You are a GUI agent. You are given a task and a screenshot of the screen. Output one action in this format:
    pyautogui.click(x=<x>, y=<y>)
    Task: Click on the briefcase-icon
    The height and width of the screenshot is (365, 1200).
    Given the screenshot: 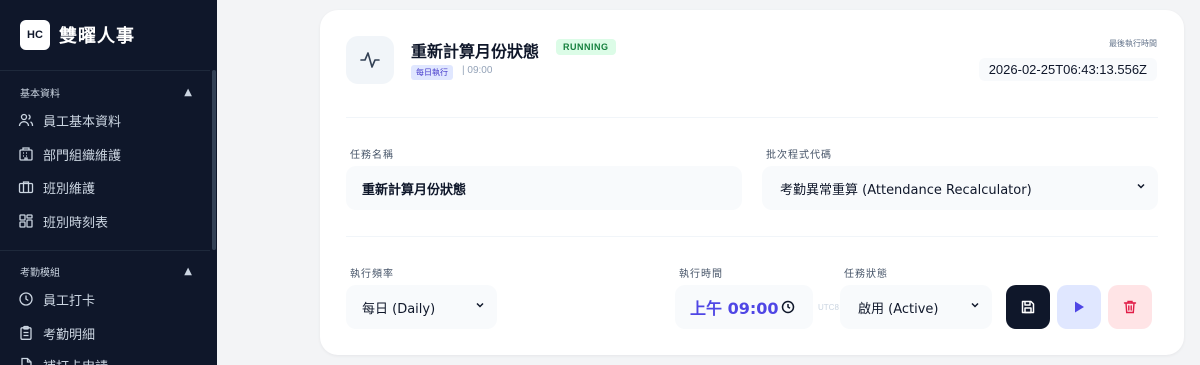 What is the action you would take?
    pyautogui.click(x=26, y=187)
    